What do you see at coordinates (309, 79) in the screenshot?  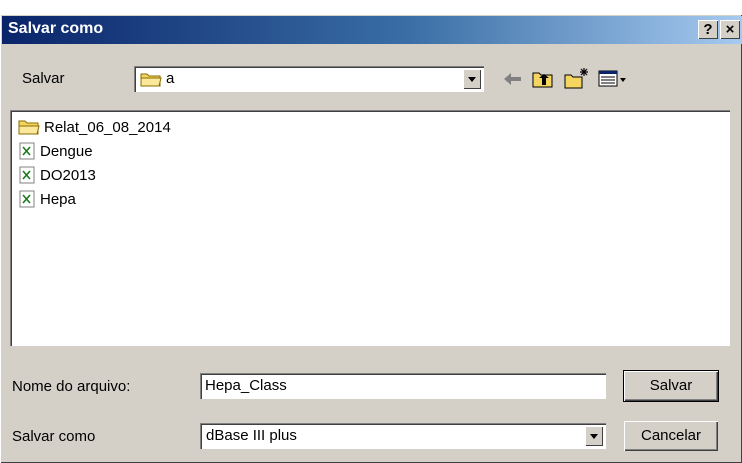 I see `save-in-combo: a` at bounding box center [309, 79].